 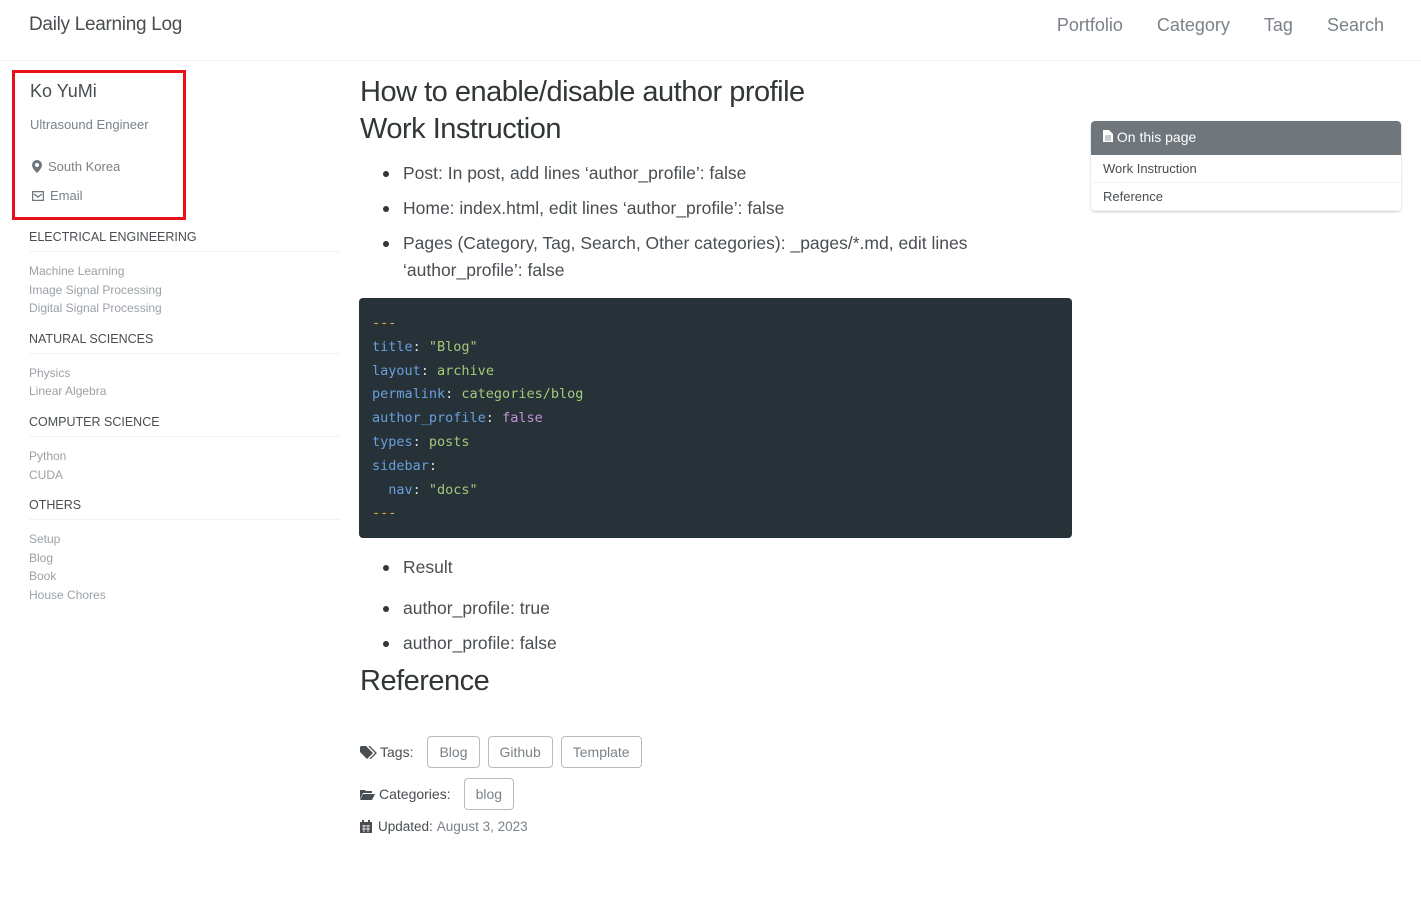 I want to click on nav-link: Machine Learning, so click(x=185, y=271).